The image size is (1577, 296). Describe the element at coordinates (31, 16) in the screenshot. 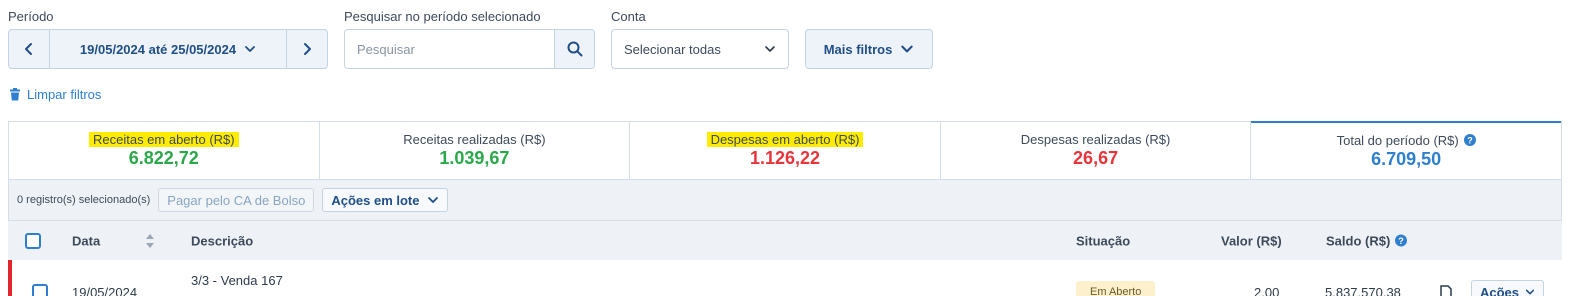

I see `period-label: Período` at that location.